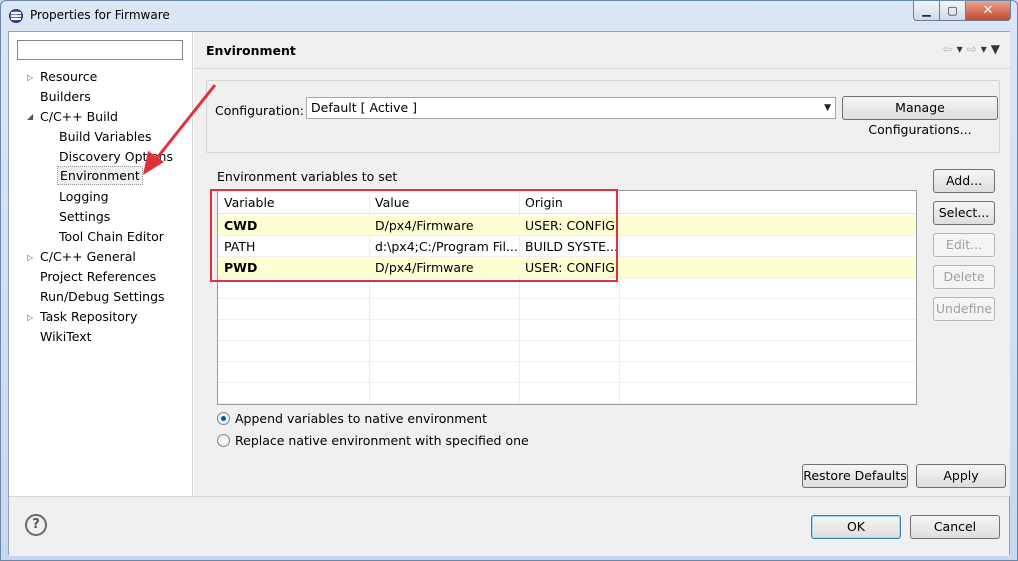 The height and width of the screenshot is (561, 1018). What do you see at coordinates (100, 175) in the screenshot?
I see `tree-item-environment: Environment` at bounding box center [100, 175].